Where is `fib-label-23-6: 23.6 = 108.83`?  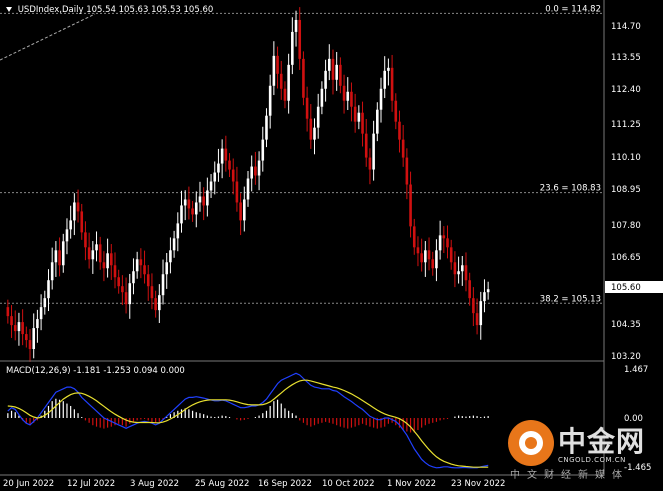
fib-label-23-6: 23.6 = 108.83 is located at coordinates (570, 189).